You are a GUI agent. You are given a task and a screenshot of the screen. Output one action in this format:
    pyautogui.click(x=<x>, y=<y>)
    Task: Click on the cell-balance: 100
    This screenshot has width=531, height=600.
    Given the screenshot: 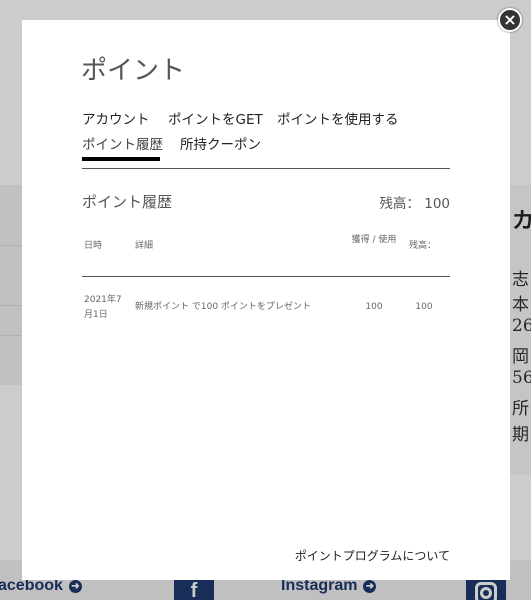 What is the action you would take?
    pyautogui.click(x=424, y=307)
    